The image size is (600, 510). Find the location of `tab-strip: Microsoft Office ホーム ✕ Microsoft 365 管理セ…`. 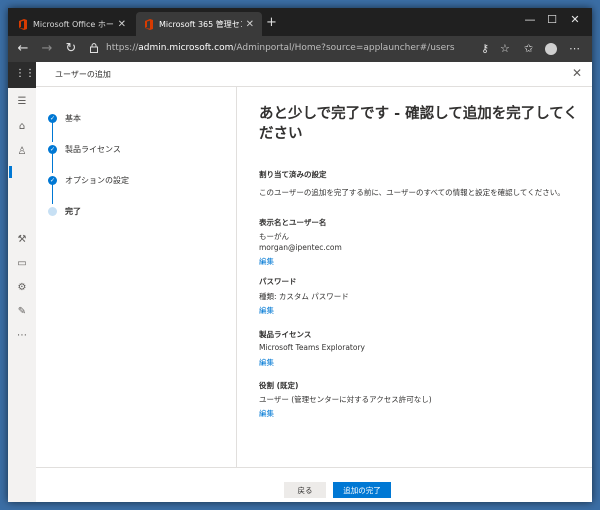

tab-strip: Microsoft Office ホーム ✕ Microsoft 365 管理セ… is located at coordinates (300, 22).